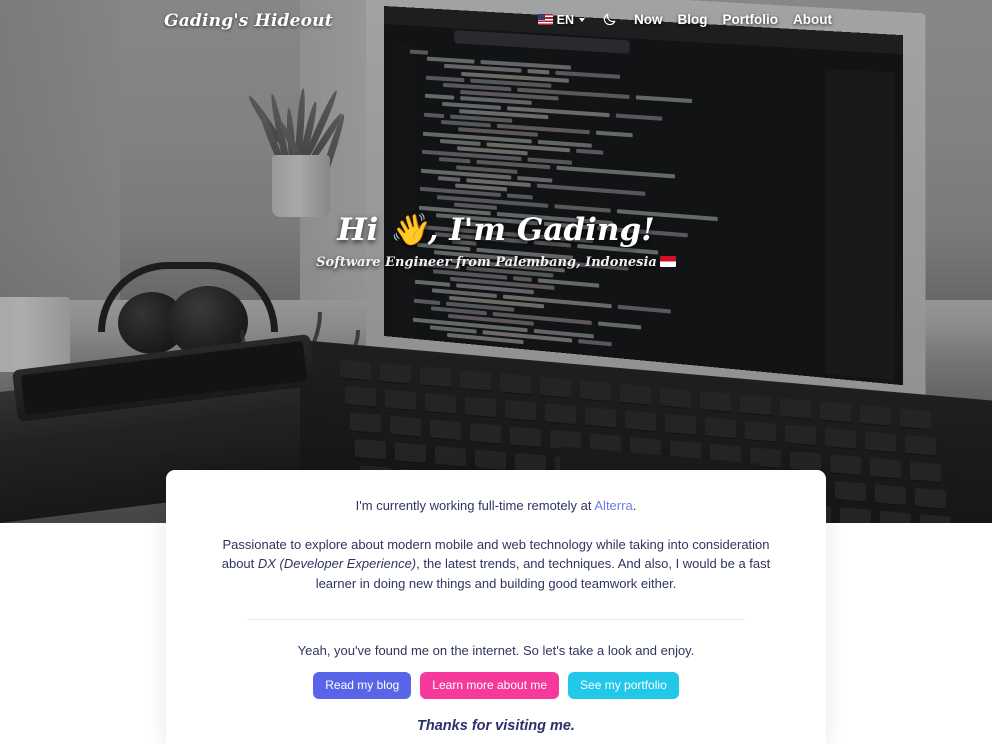  I want to click on nav-links: Now Blog Portfolio About, so click(733, 19).